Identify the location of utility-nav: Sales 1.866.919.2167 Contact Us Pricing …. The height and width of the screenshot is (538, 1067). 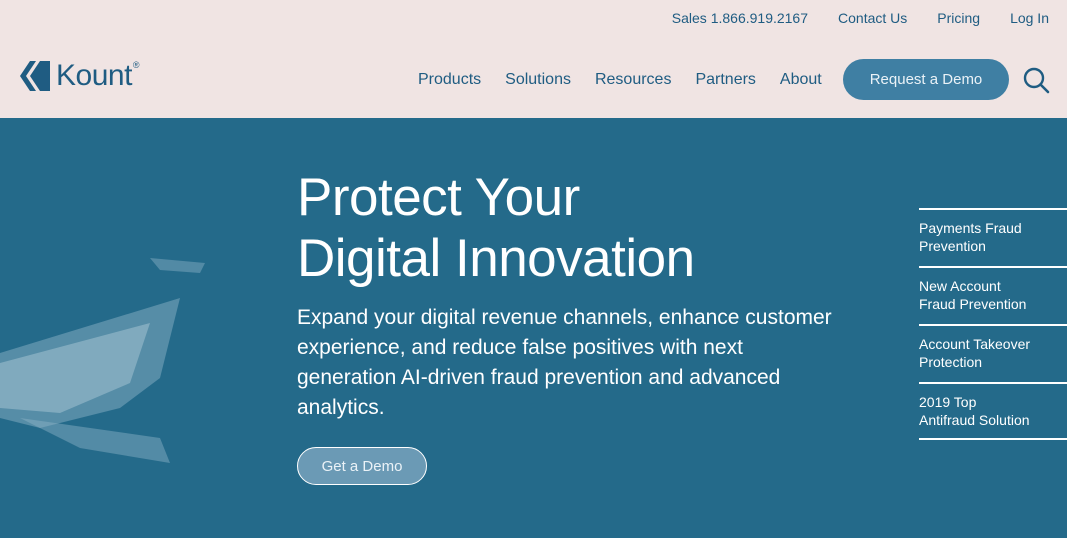
(860, 18).